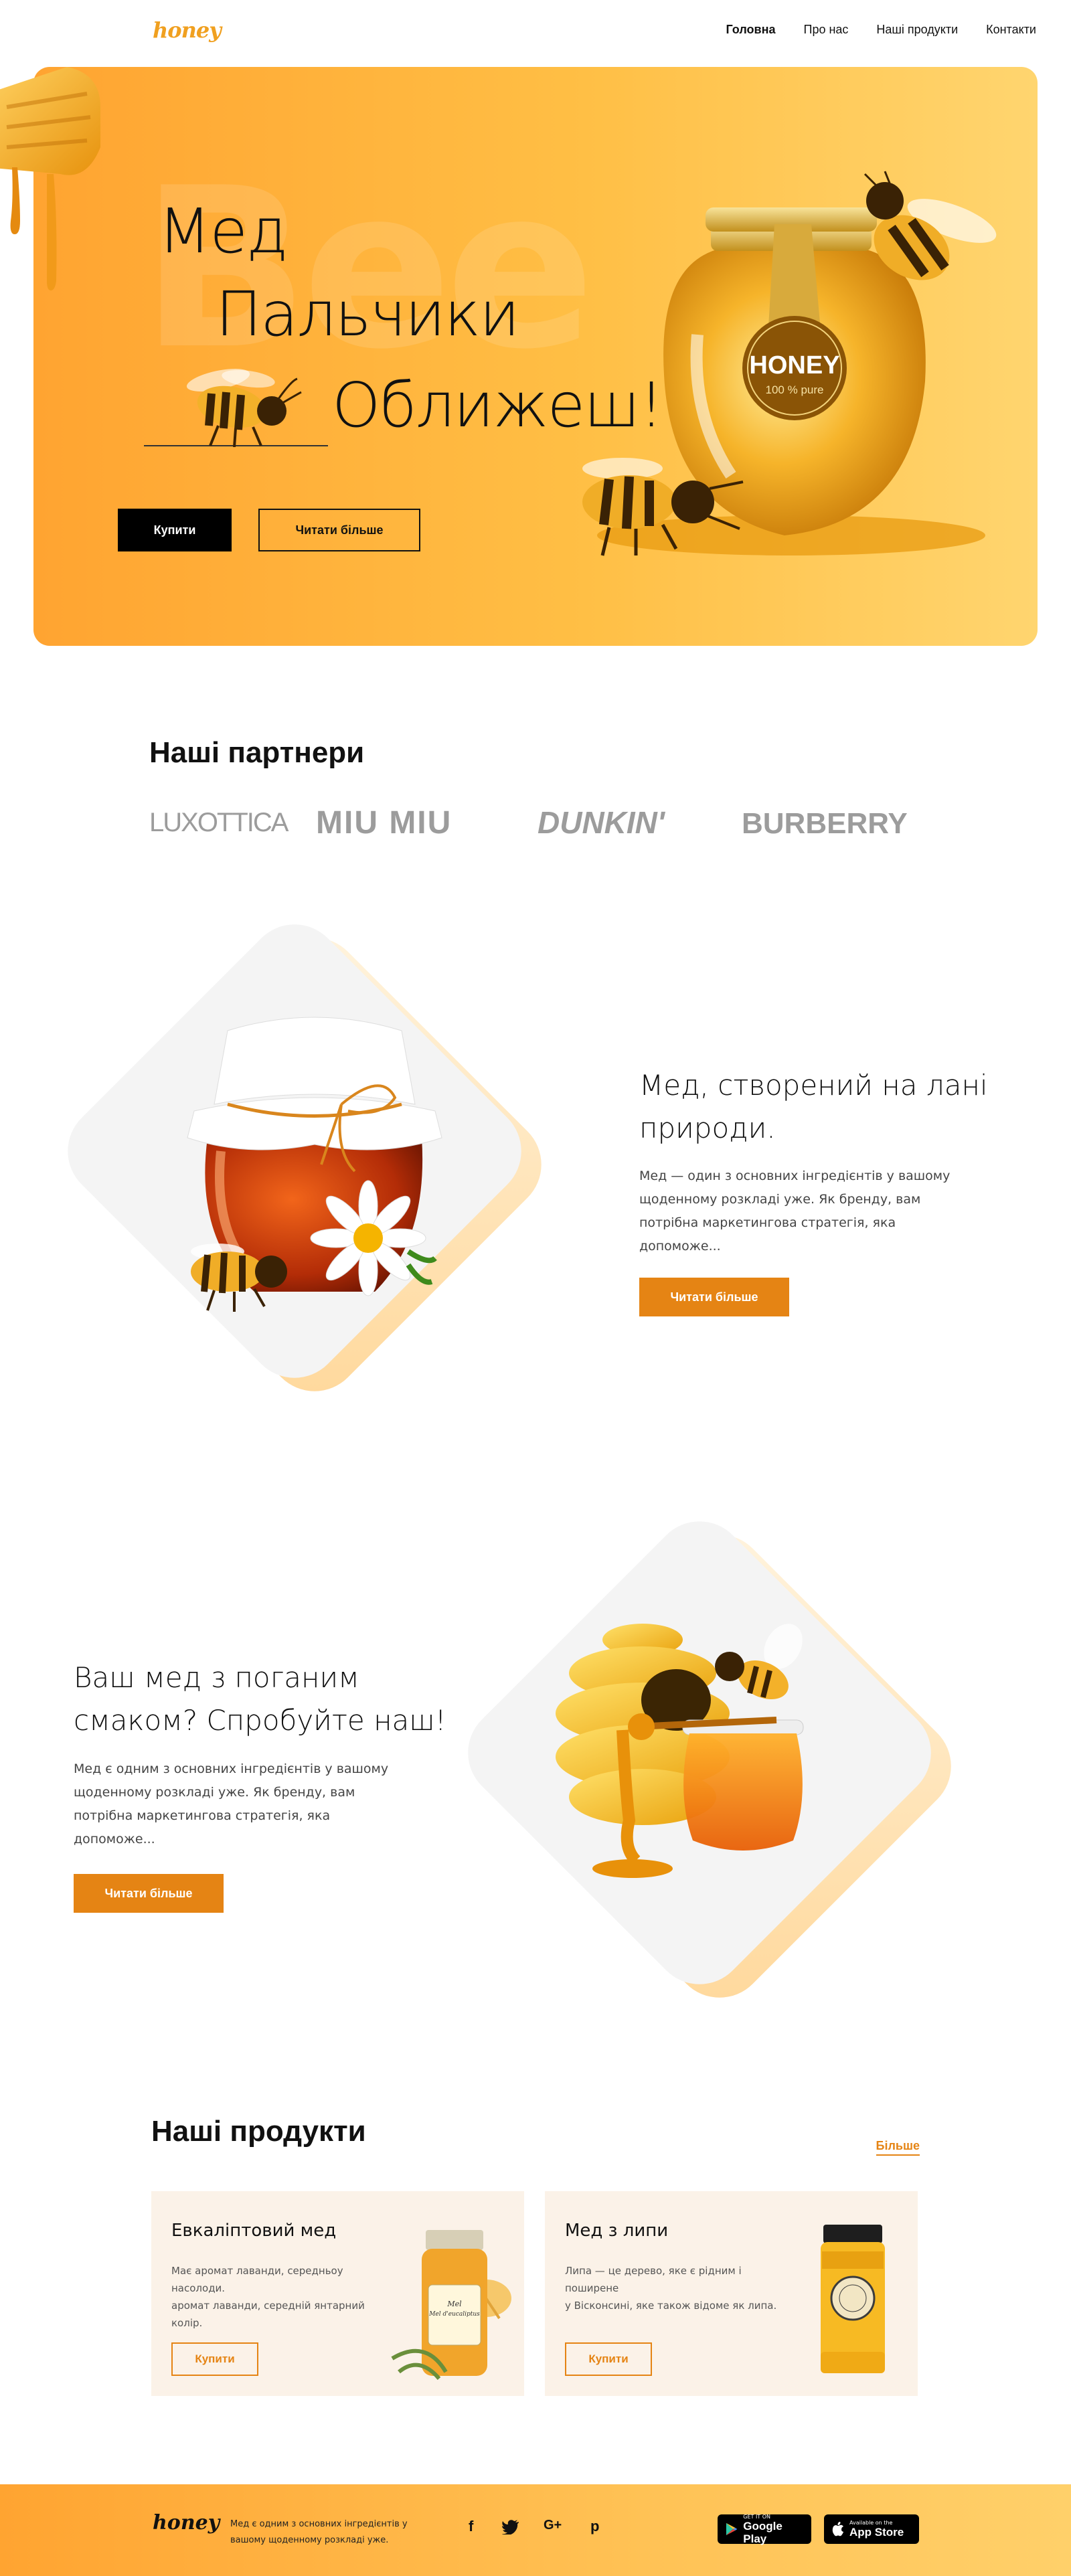 This screenshot has width=1071, height=2576. Describe the element at coordinates (319, 2524) in the screenshot. I see `footer-text-line-1: Мед є одним з основних інгредієнтів у` at that location.